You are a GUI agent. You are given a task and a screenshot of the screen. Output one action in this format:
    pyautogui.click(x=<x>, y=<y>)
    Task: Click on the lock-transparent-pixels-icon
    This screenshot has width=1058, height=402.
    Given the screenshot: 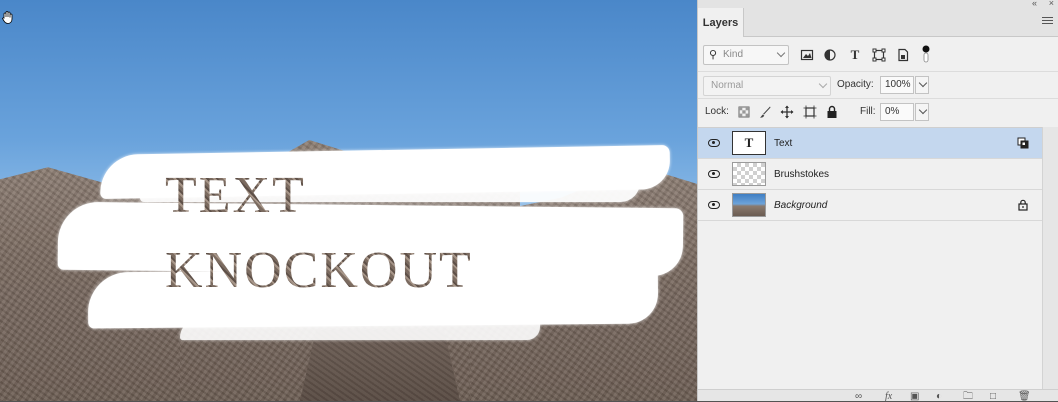 What is the action you would take?
    pyautogui.click(x=744, y=112)
    